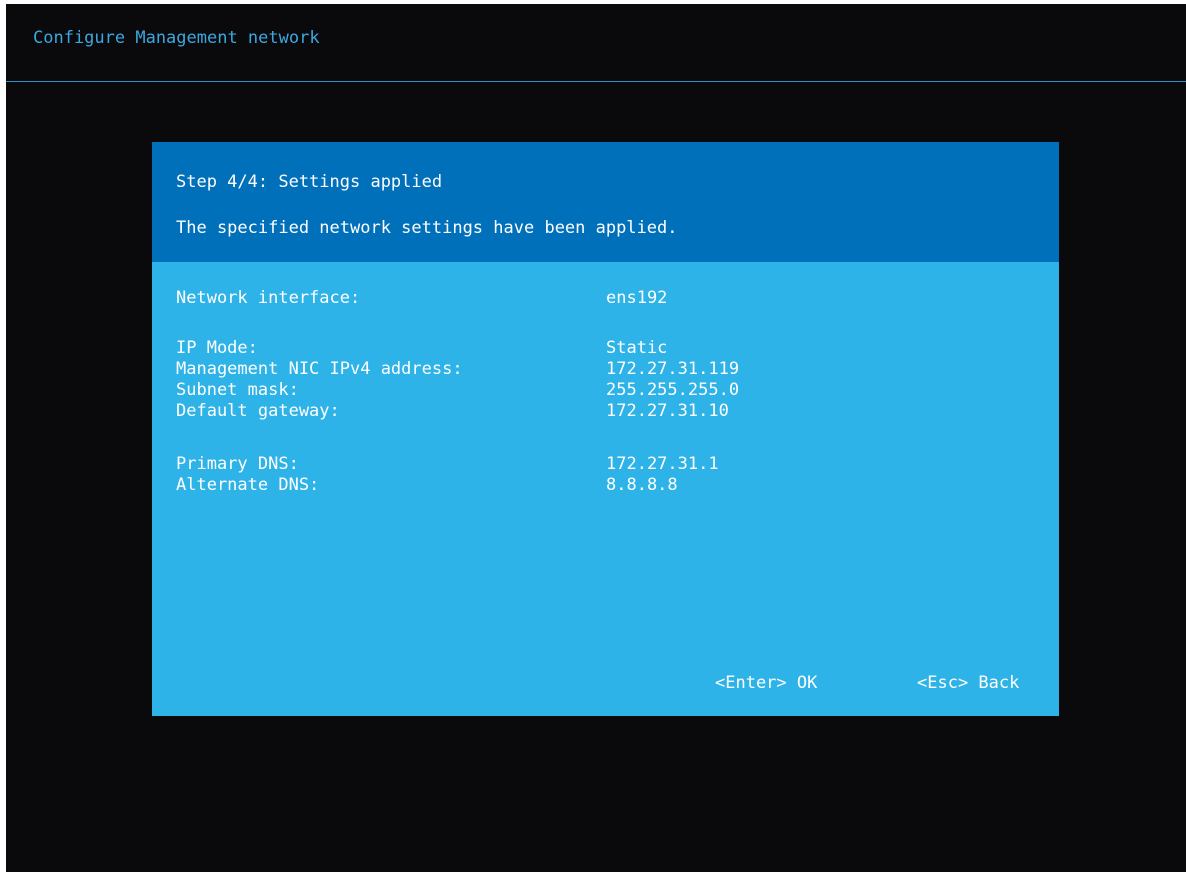 Image resolution: width=1186 pixels, height=872 pixels. Describe the element at coordinates (237, 464) in the screenshot. I see `field-label-primary-dns: Primary DNS:` at that location.